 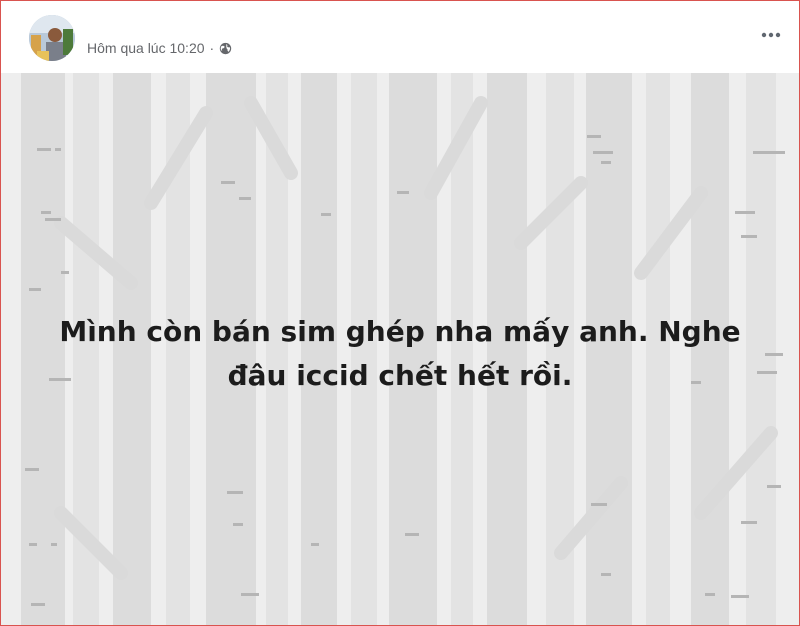 What do you see at coordinates (400, 331) in the screenshot?
I see `post-text-line: Mình còn bán sim ghép nha mấy anh. Nghe` at bounding box center [400, 331].